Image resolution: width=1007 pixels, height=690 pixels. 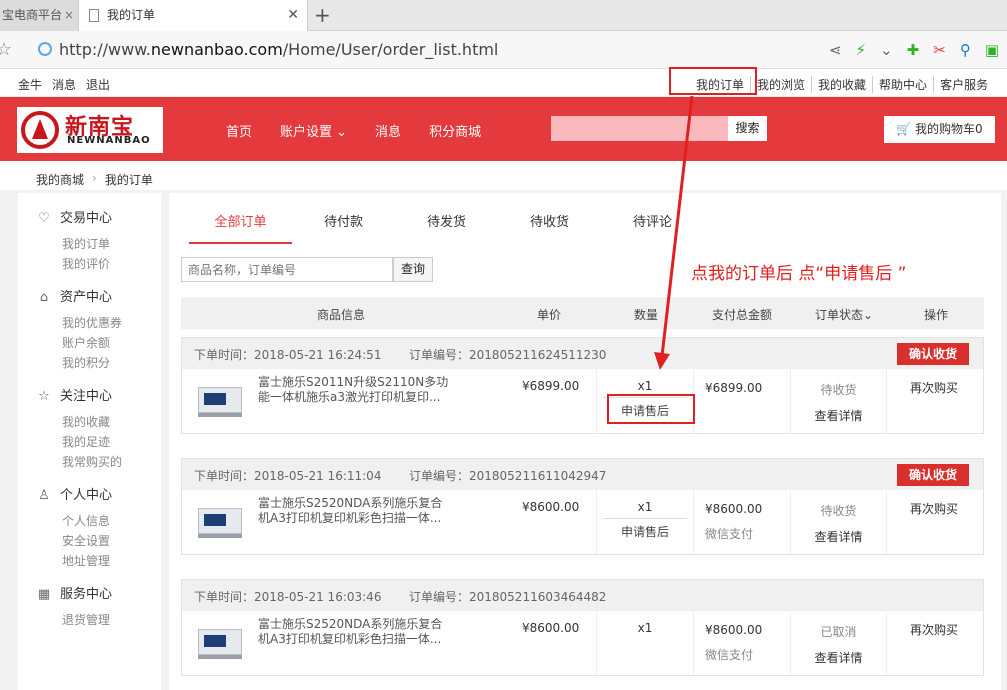 I want to click on close-icon: ✕, so click(x=293, y=15).